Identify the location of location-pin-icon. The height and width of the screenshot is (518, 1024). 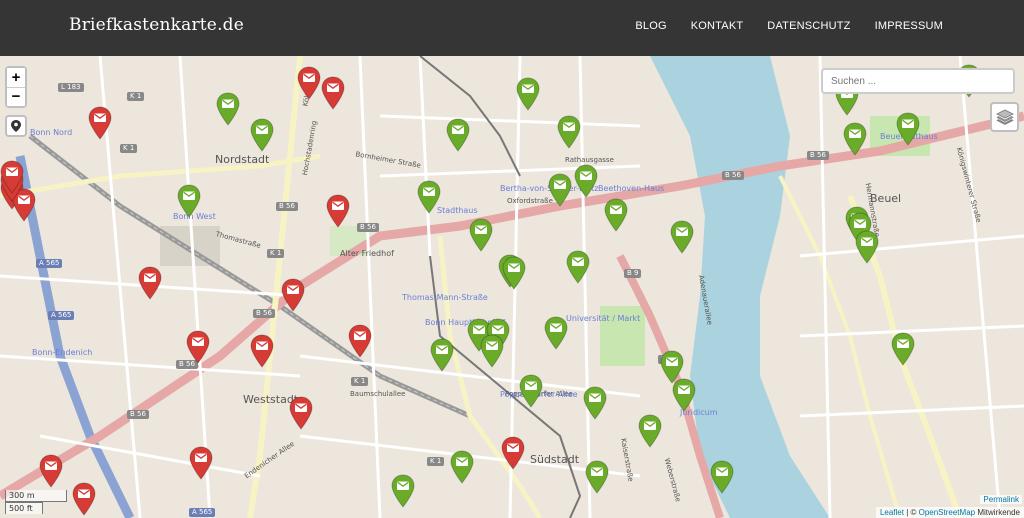
(16, 126).